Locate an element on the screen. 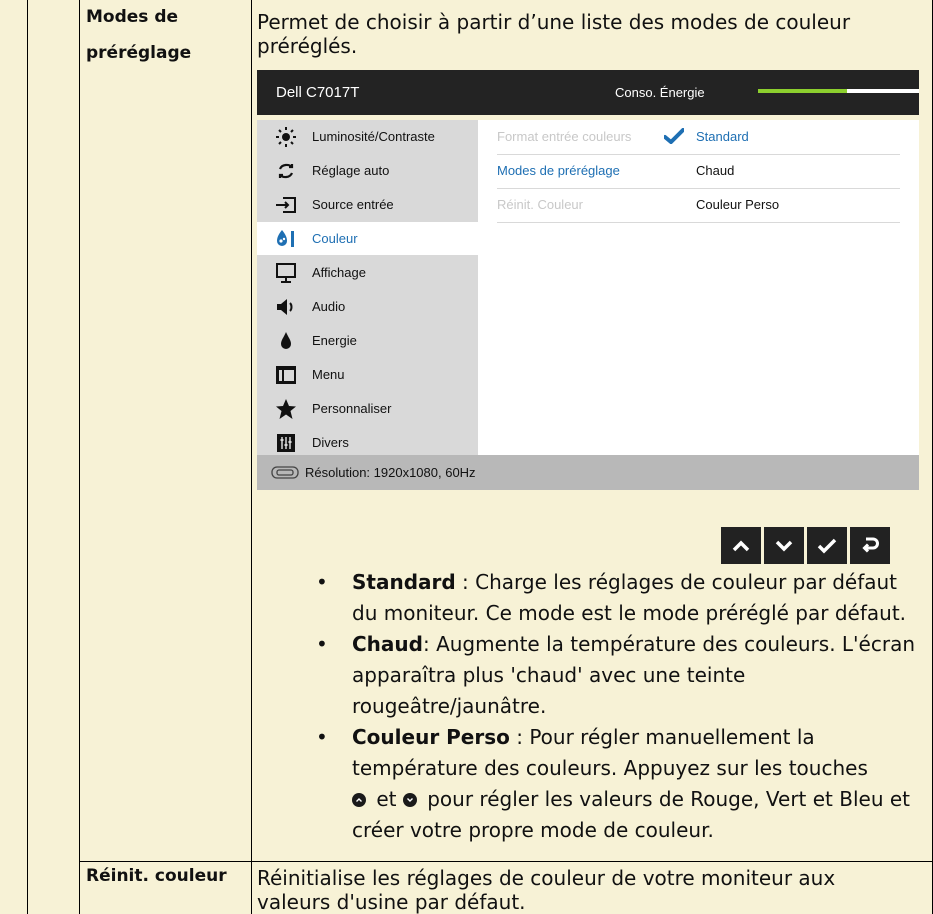 The image size is (933, 914). back-icon is located at coordinates (870, 545).